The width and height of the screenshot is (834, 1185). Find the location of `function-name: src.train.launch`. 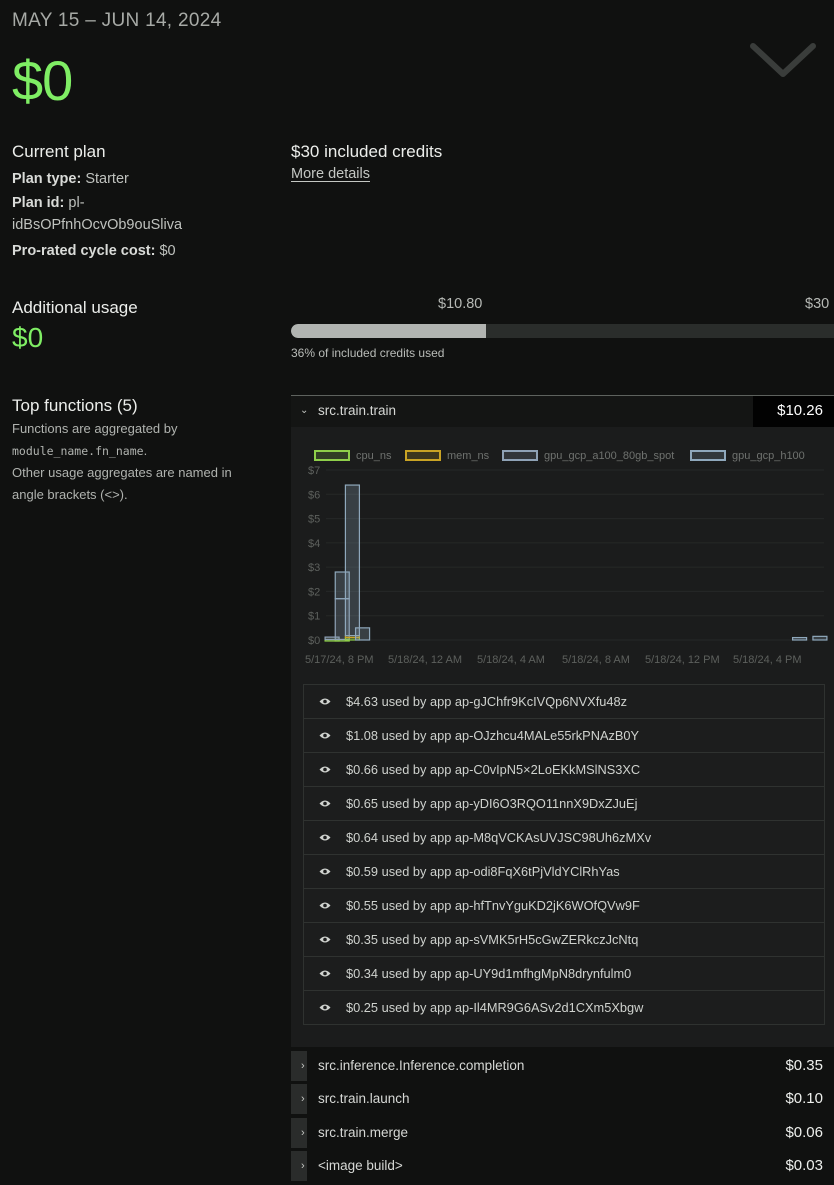

function-name: src.train.launch is located at coordinates (364, 1098).